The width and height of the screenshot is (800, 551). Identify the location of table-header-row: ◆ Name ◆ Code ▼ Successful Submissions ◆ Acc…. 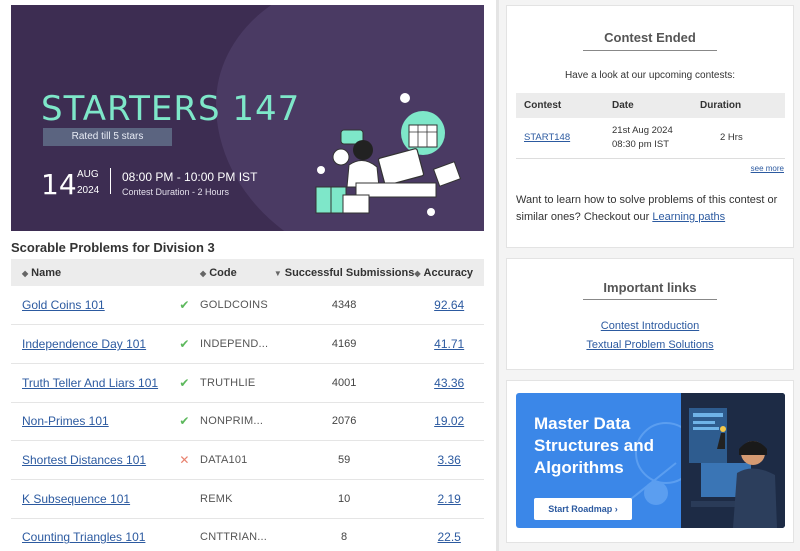
(247, 272).